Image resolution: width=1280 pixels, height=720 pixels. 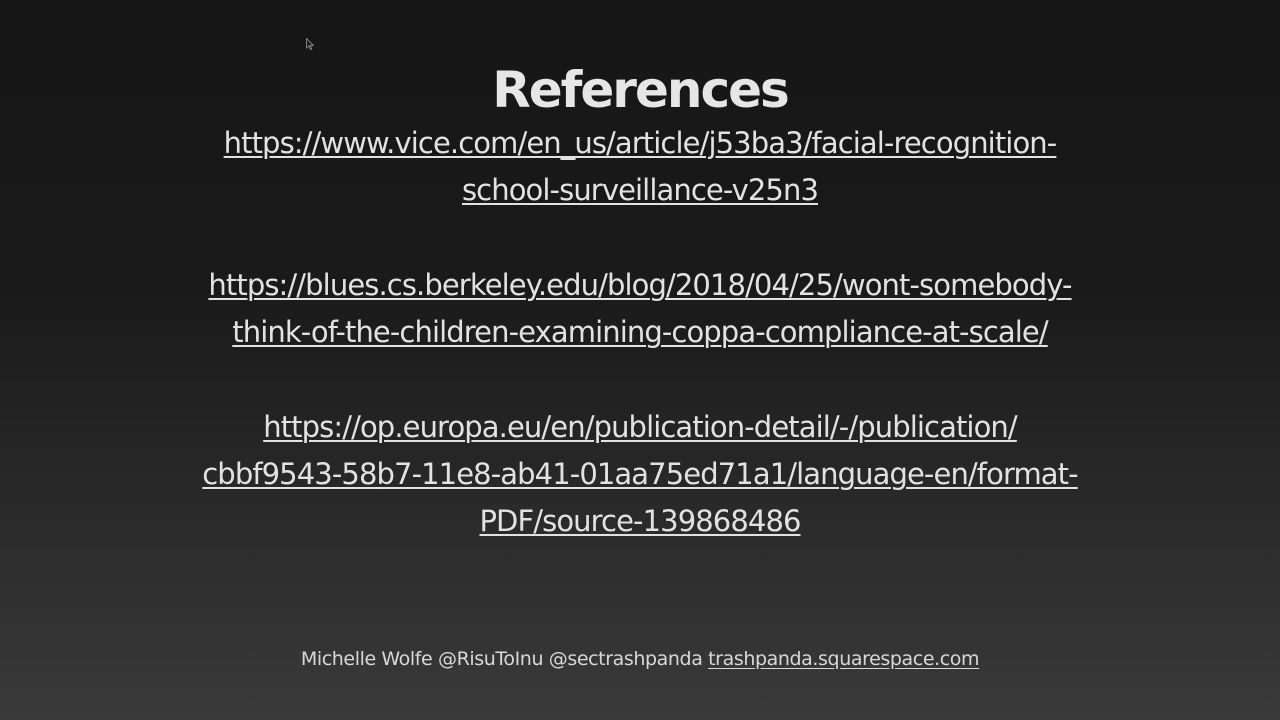 I want to click on website-link: trashpanda.squarespace.com, so click(x=843, y=659).